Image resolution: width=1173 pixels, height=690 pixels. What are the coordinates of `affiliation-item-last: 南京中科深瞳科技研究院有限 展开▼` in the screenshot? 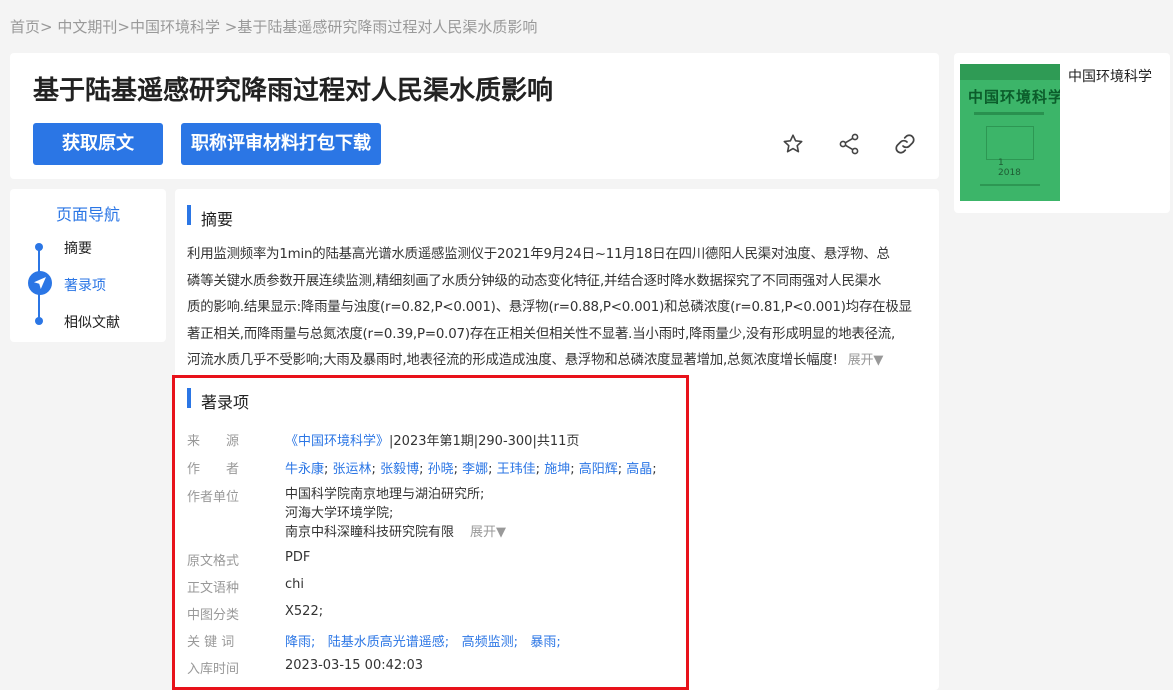 It's located at (395, 532).